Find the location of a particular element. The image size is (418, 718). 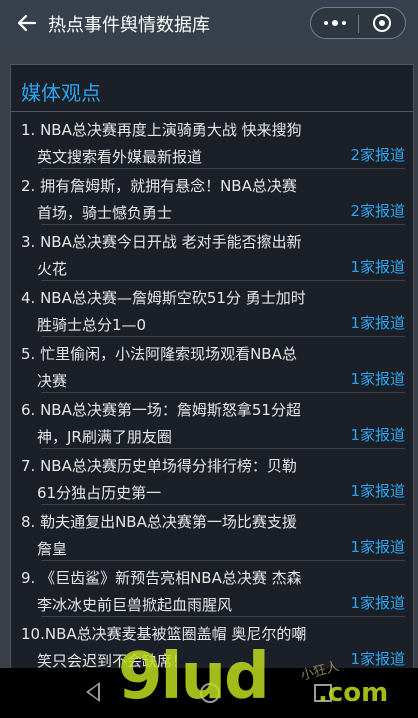

news-headline-line1: 3. NBA总决赛今日开战 老对手能否擦出新 is located at coordinates (161, 242).